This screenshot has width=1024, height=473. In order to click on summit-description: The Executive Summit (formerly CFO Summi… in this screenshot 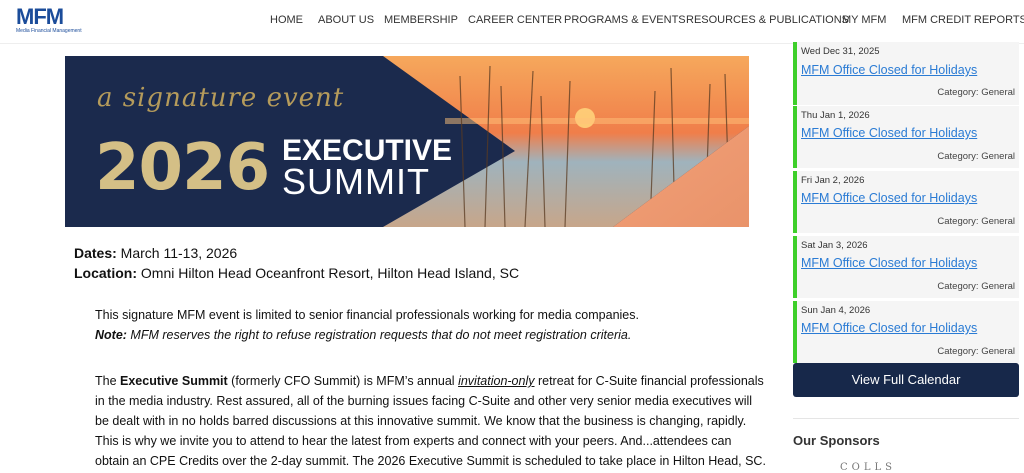, I will do `click(440, 421)`.